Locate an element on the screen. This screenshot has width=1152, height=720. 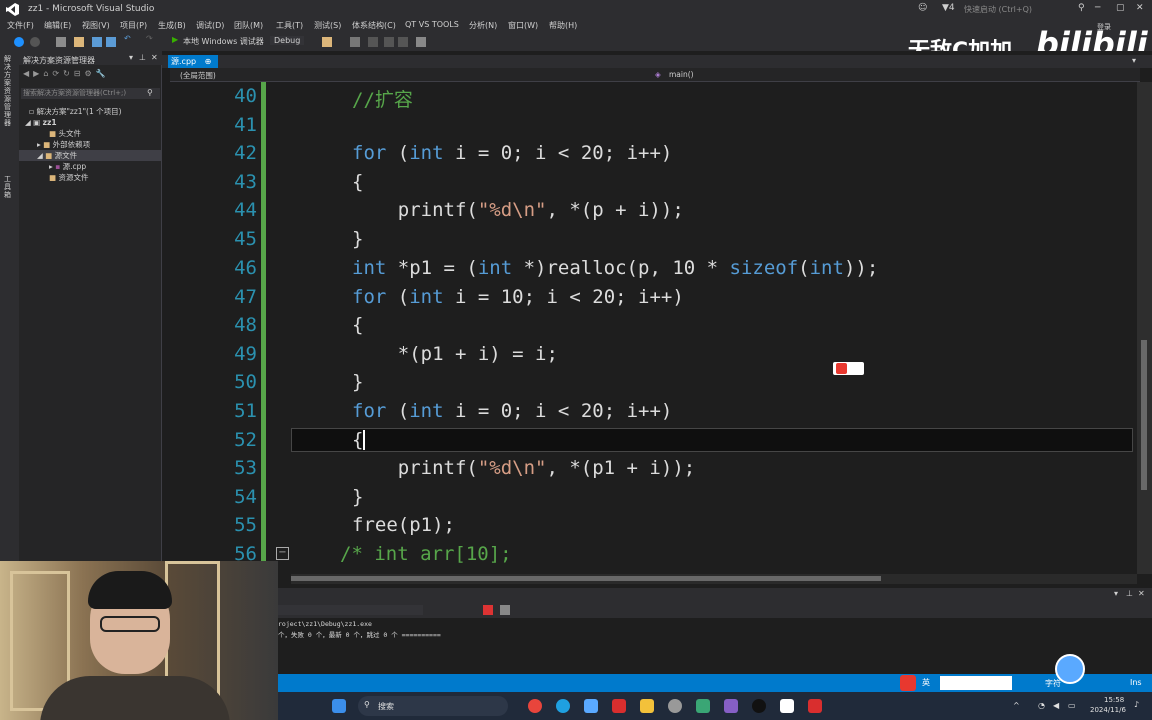
refresh-icon: ↻ is located at coordinates (68, 73).